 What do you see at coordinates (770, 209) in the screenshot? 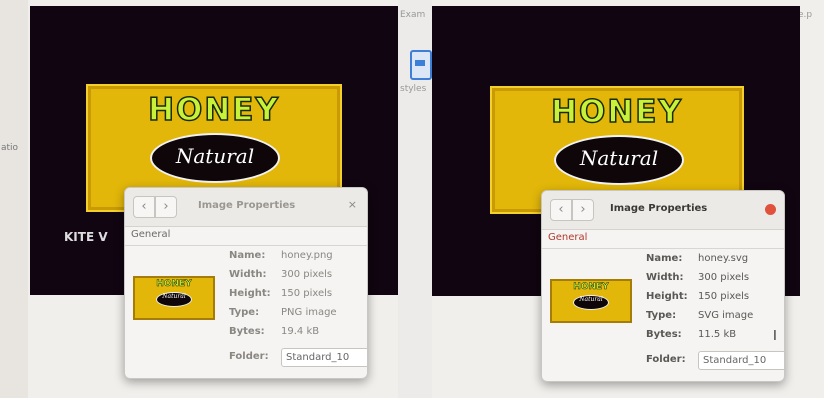
I see `close-icon` at bounding box center [770, 209].